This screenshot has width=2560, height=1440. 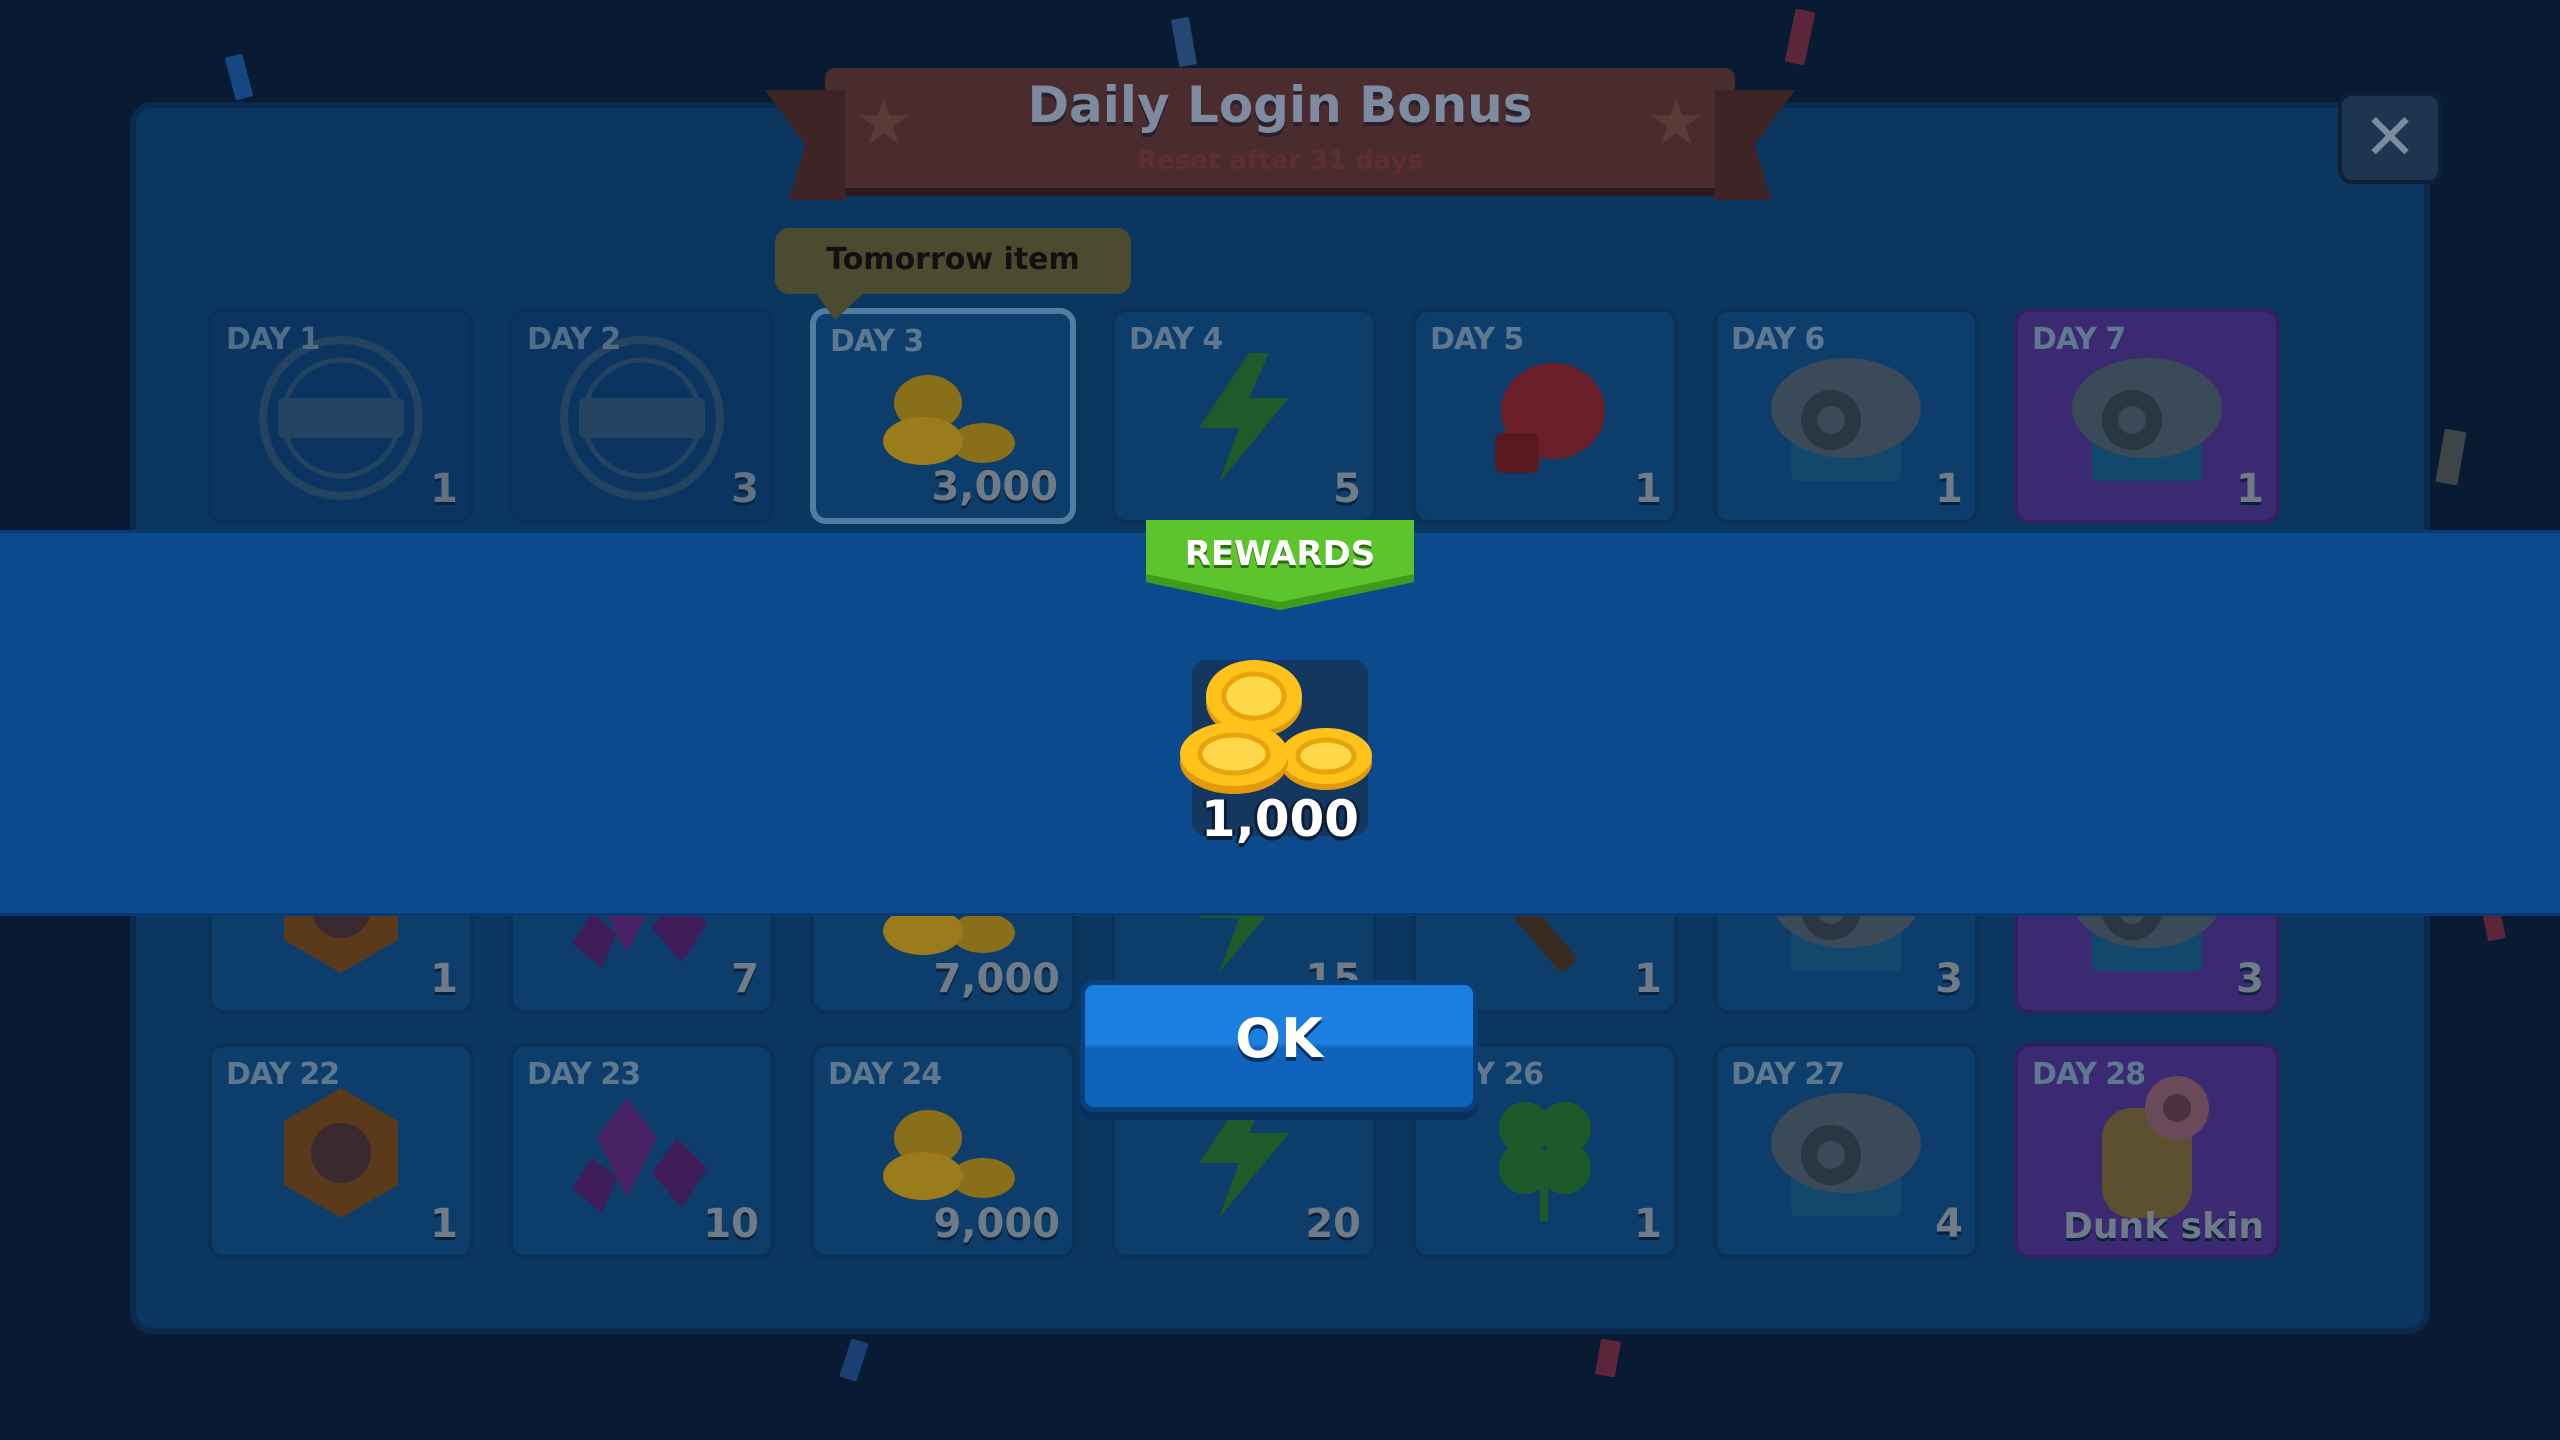 What do you see at coordinates (273, 339) in the screenshot?
I see `day-label: DAY 1` at bounding box center [273, 339].